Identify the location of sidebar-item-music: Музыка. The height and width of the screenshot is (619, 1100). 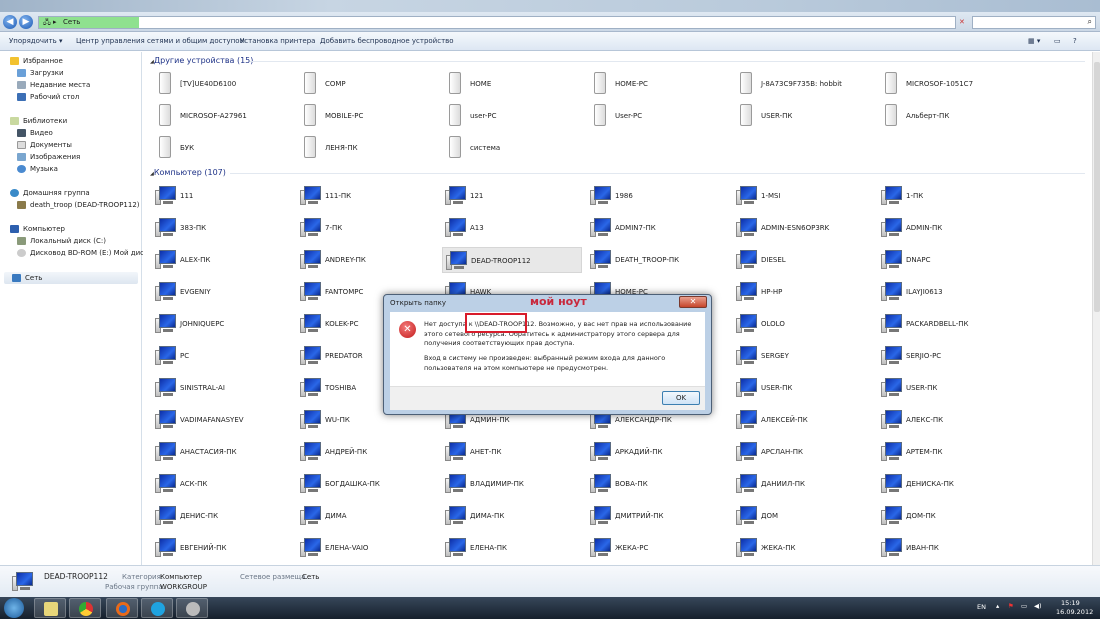
(37, 169).